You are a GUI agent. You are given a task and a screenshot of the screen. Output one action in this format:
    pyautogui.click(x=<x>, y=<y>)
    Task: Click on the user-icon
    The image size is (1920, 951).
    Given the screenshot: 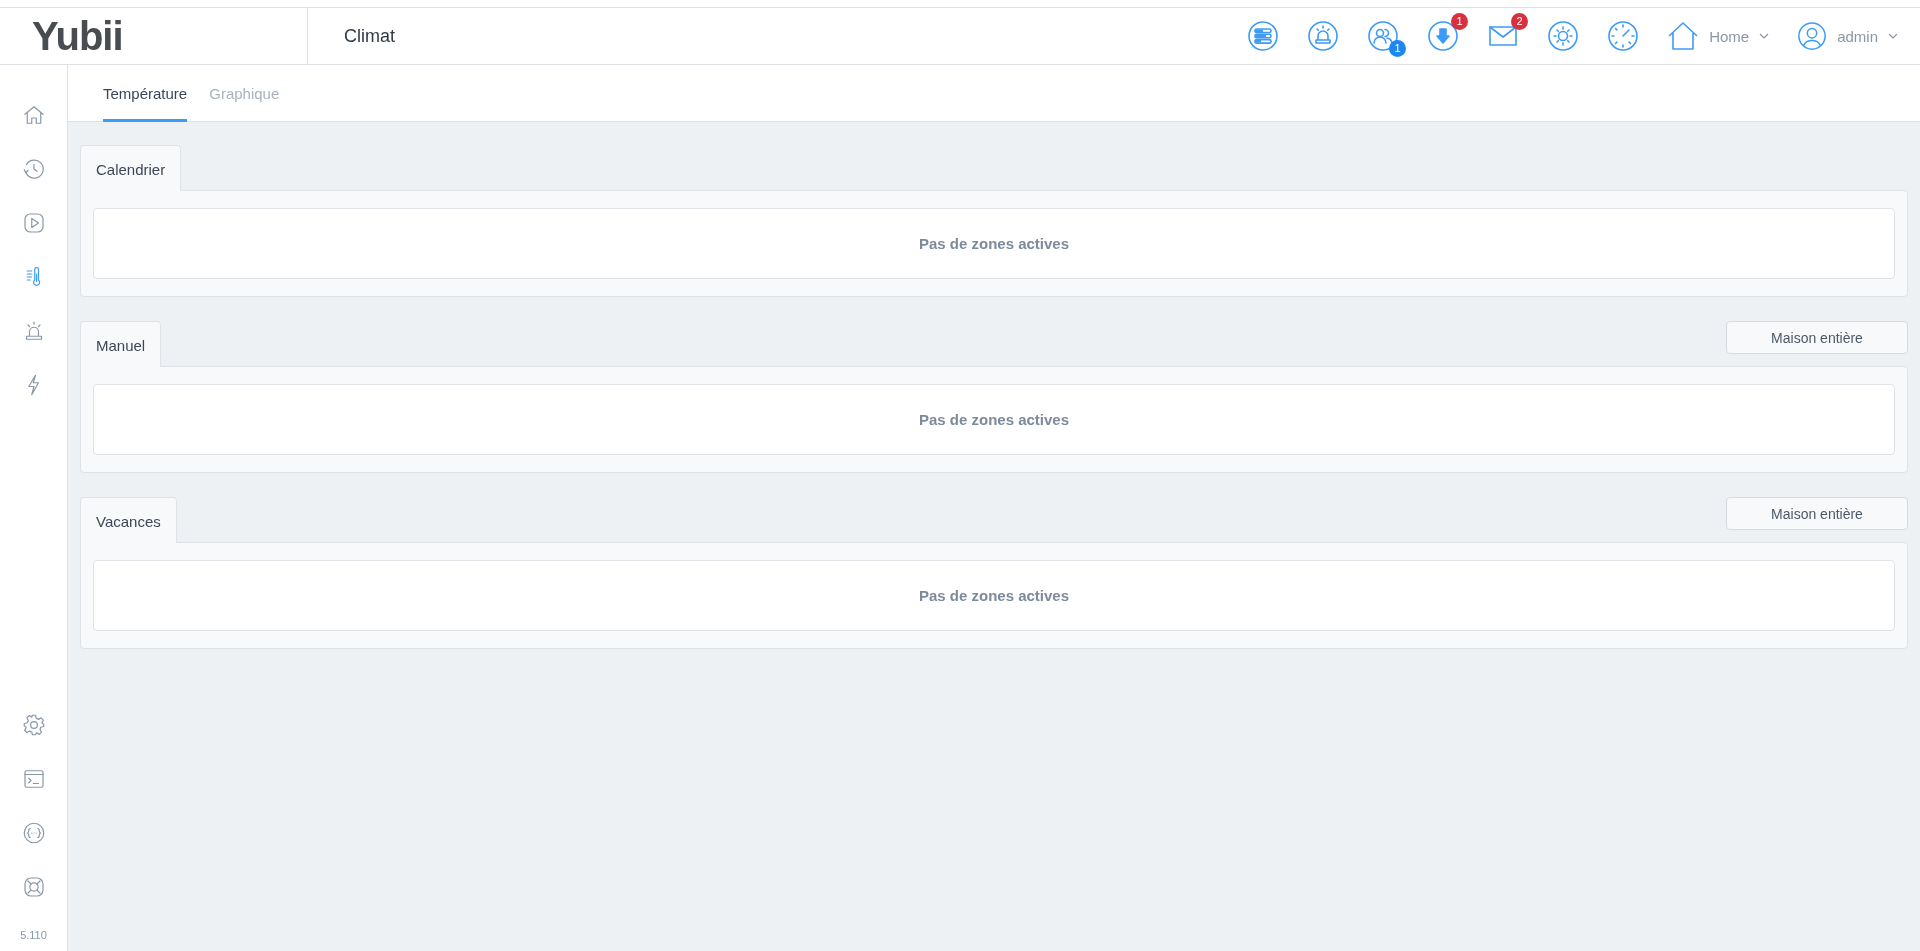 What is the action you would take?
    pyautogui.click(x=1812, y=36)
    